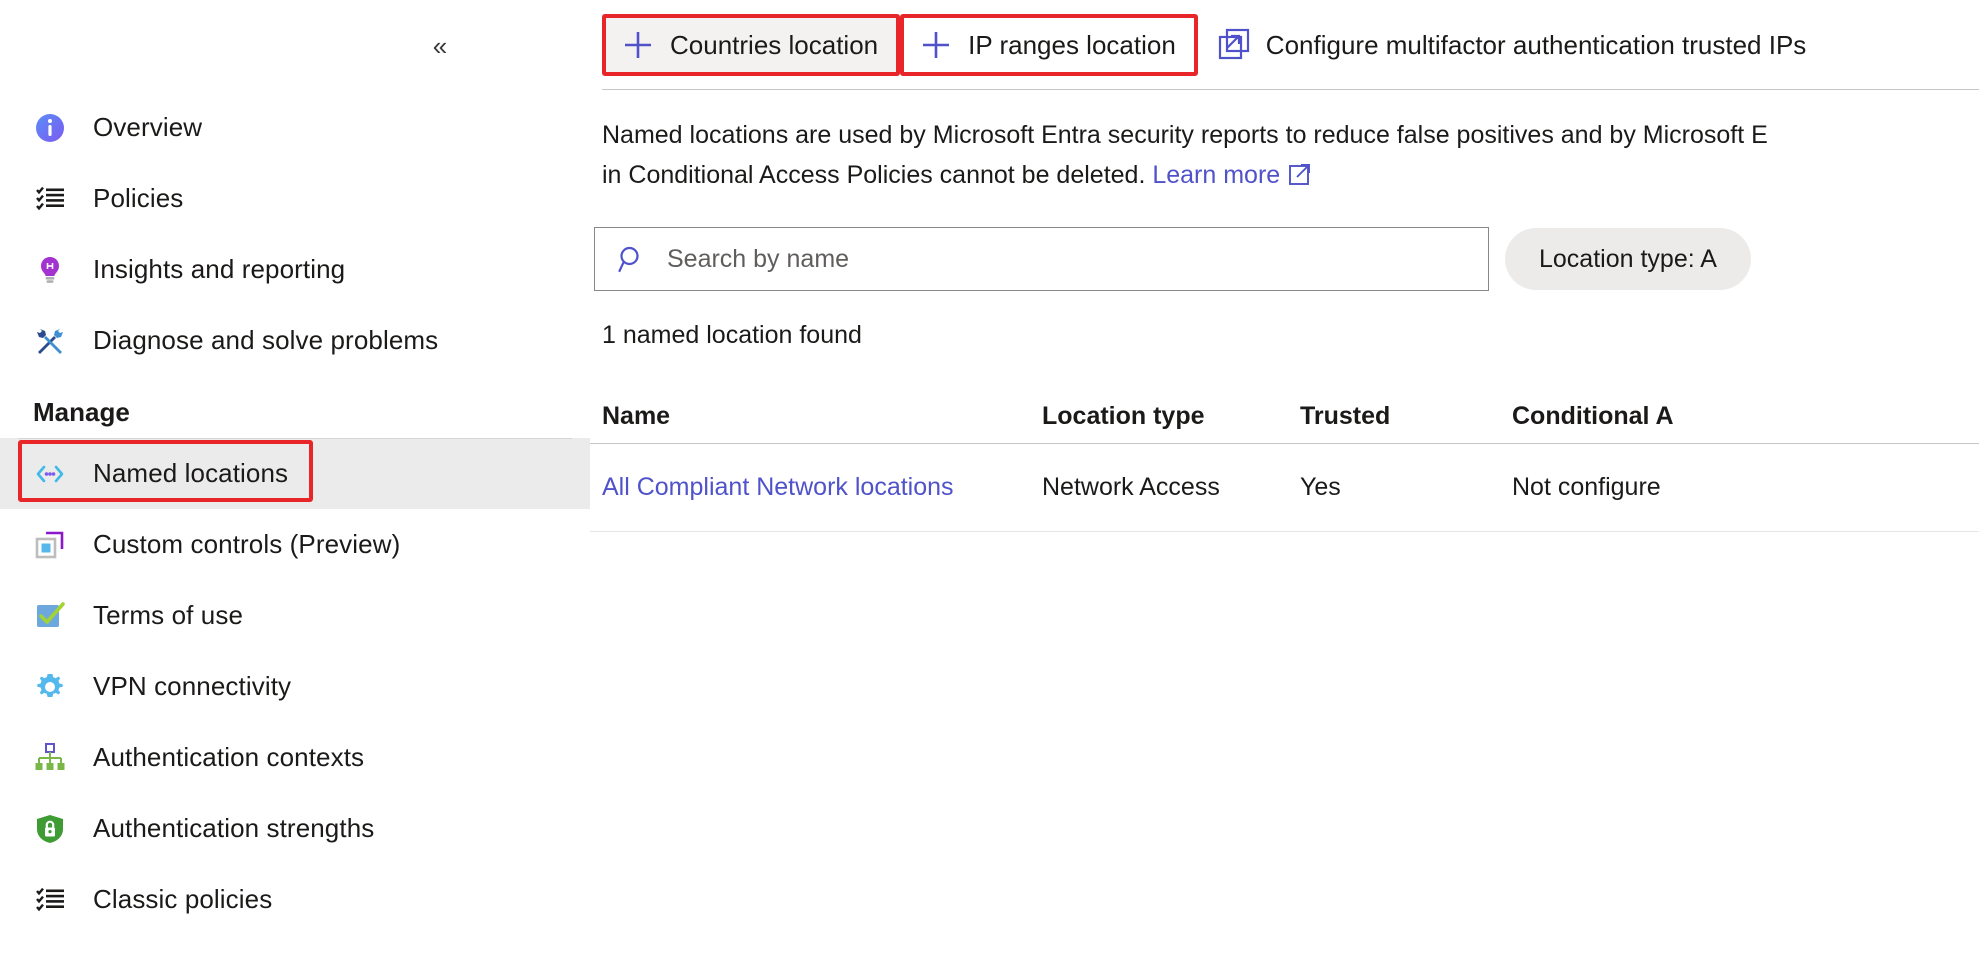 This screenshot has height=976, width=1979. What do you see at coordinates (81, 412) in the screenshot?
I see `sidebar-group-header-manage: Manage` at bounding box center [81, 412].